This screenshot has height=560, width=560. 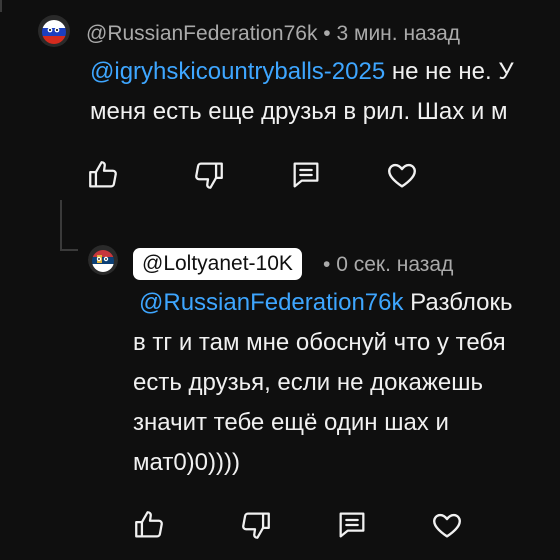 I want to click on author-chip: @Loltyanet-10K, so click(x=217, y=264).